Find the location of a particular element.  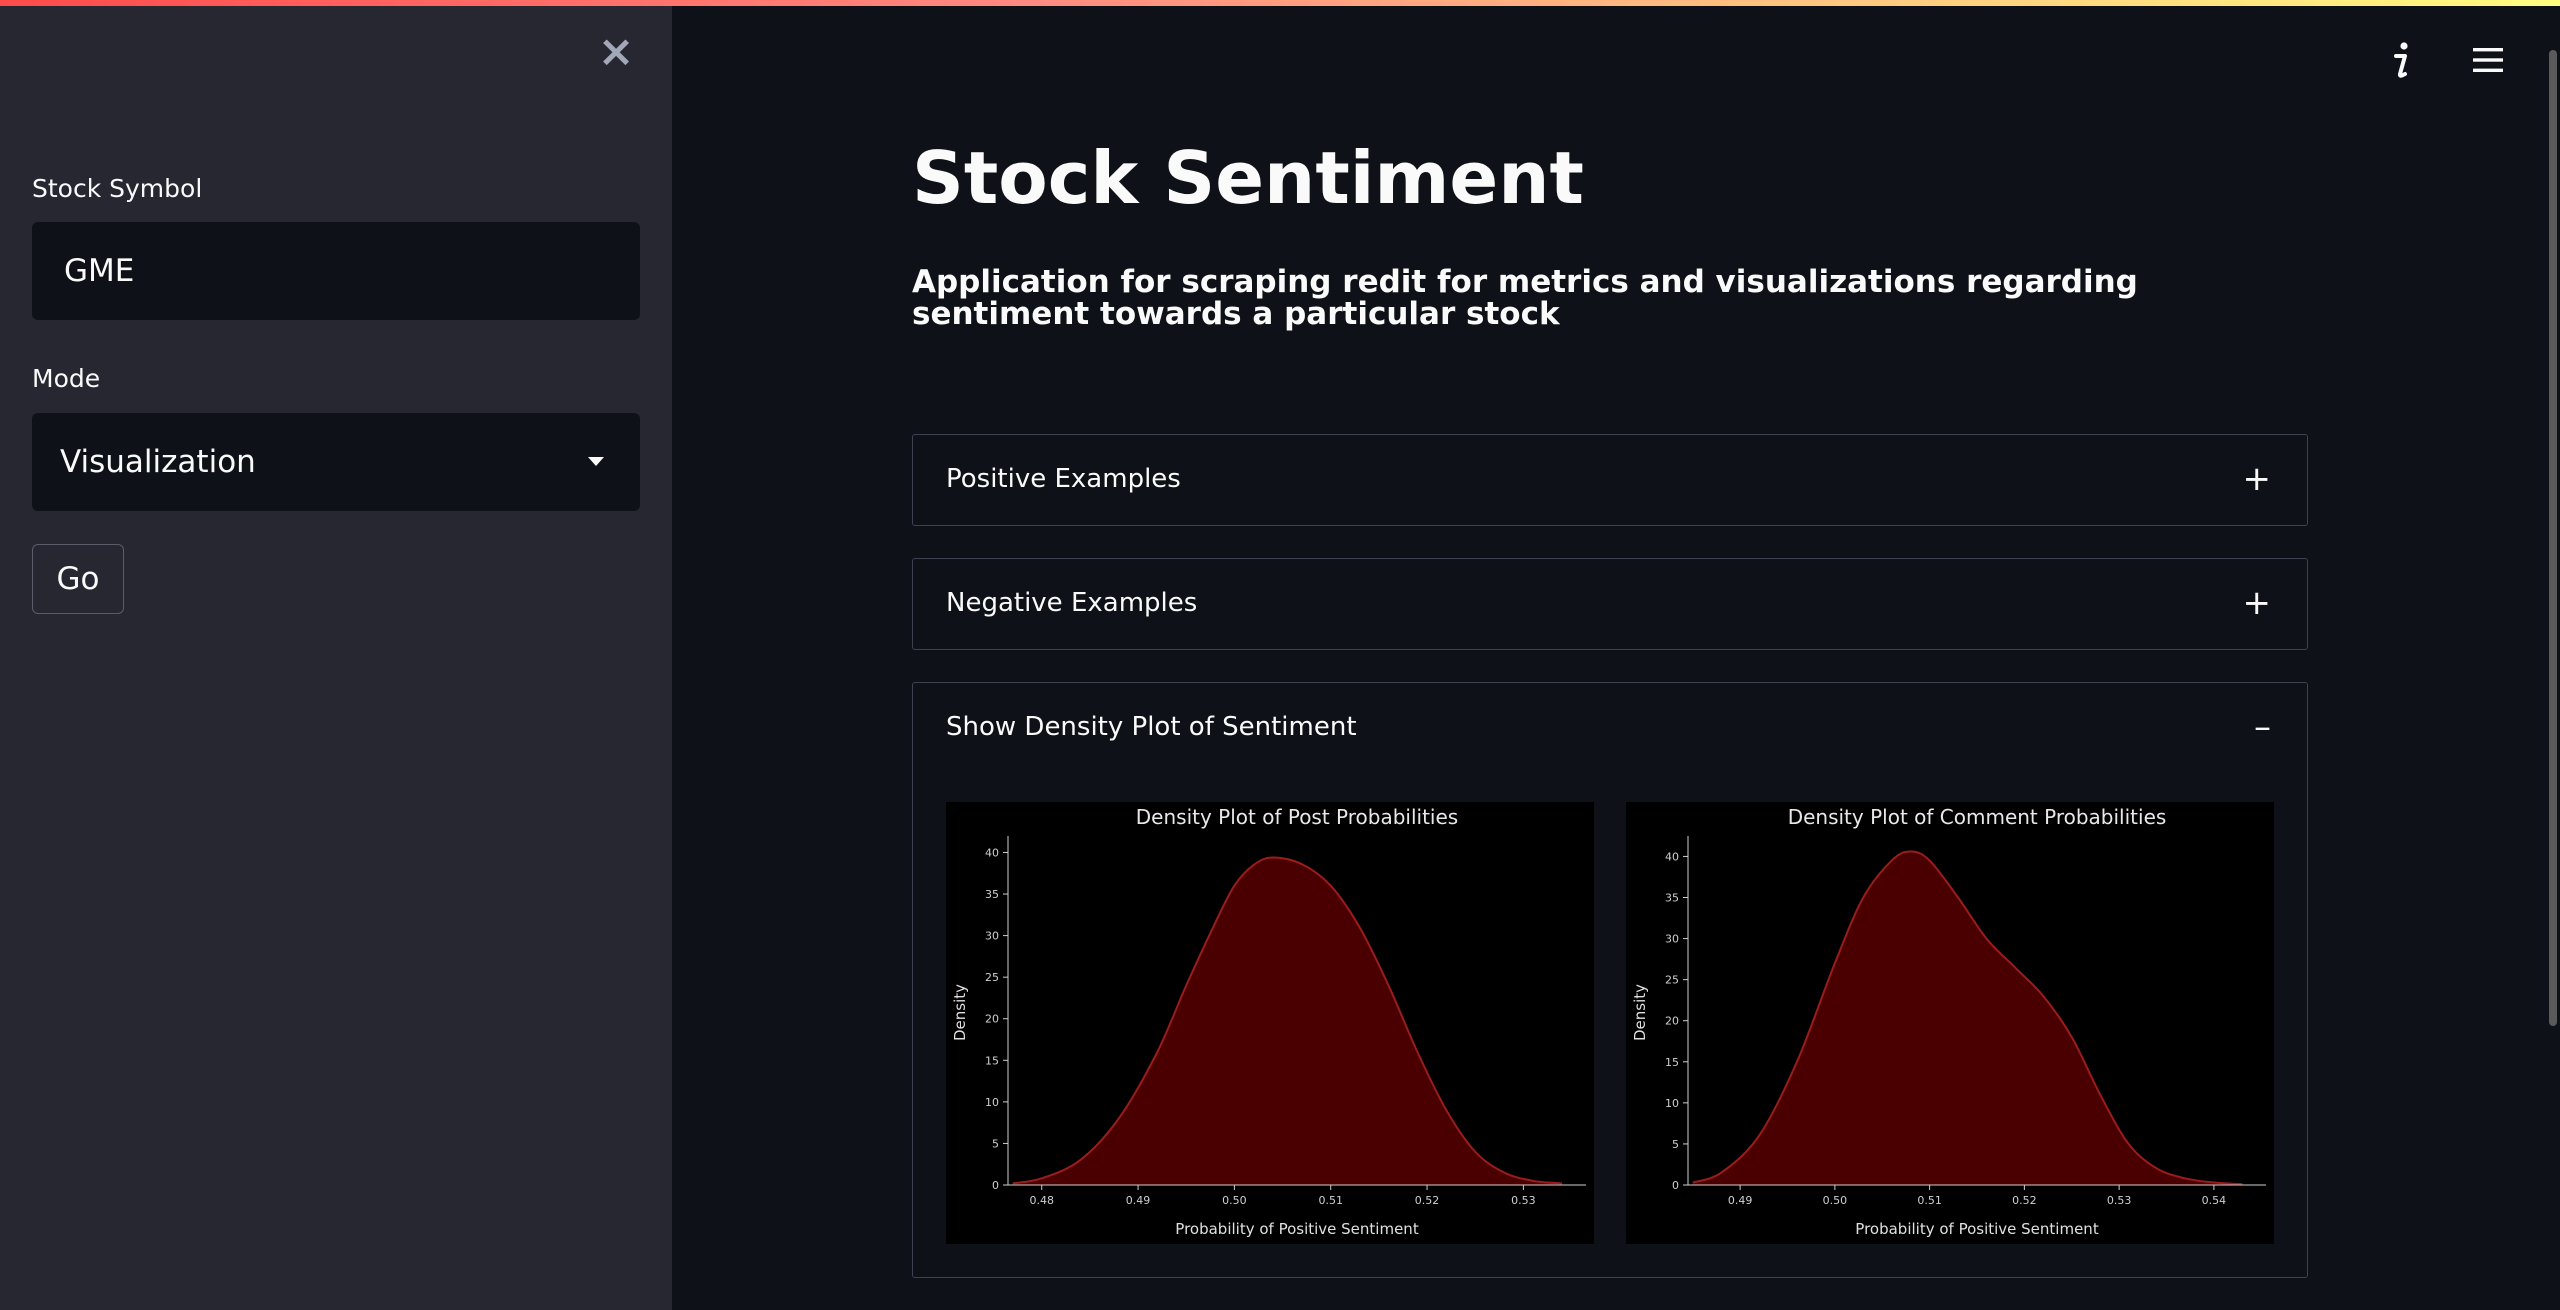

expander-negative-examples: Negative Examples + is located at coordinates (1610, 604).